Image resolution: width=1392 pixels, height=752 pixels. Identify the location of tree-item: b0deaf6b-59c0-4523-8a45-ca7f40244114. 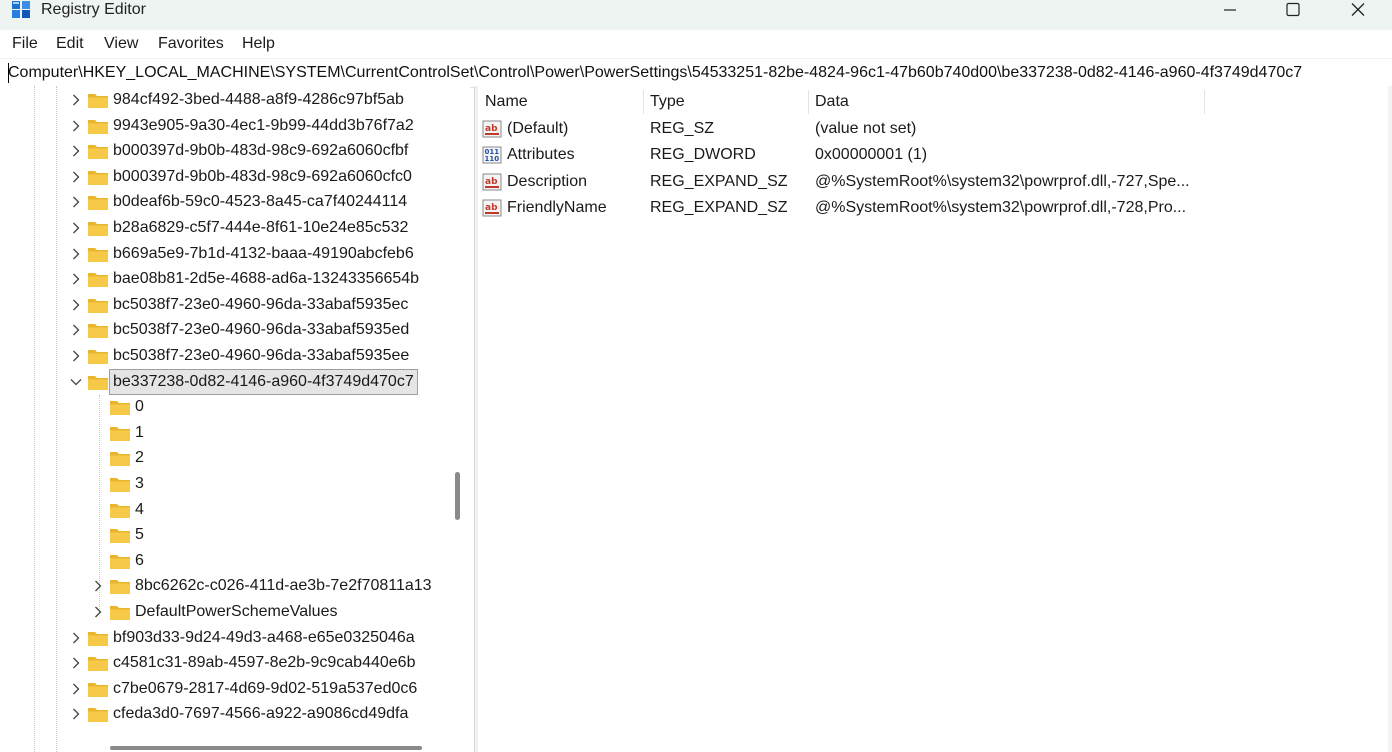
(230, 202).